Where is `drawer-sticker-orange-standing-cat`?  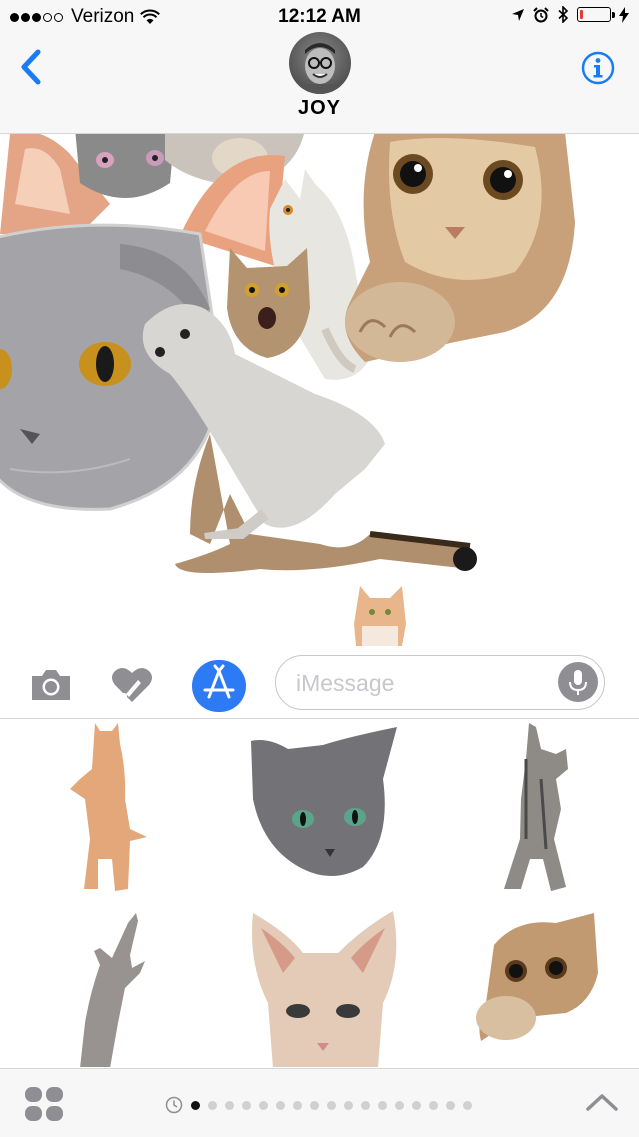 drawer-sticker-orange-standing-cat is located at coordinates (106, 806).